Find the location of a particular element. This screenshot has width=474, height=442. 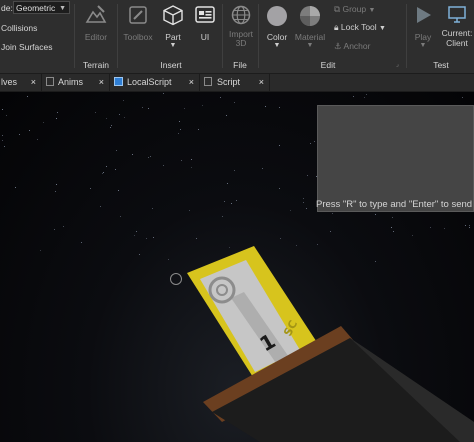

part-label: Part is located at coordinates (173, 37).